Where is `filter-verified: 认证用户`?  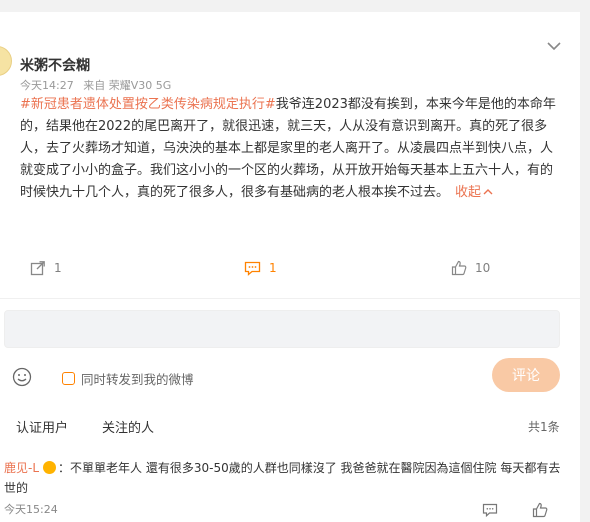 filter-verified: 认证用户 is located at coordinates (42, 426).